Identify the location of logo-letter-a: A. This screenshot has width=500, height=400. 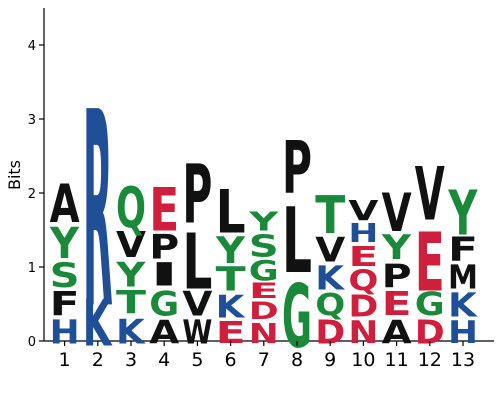
(65, 204).